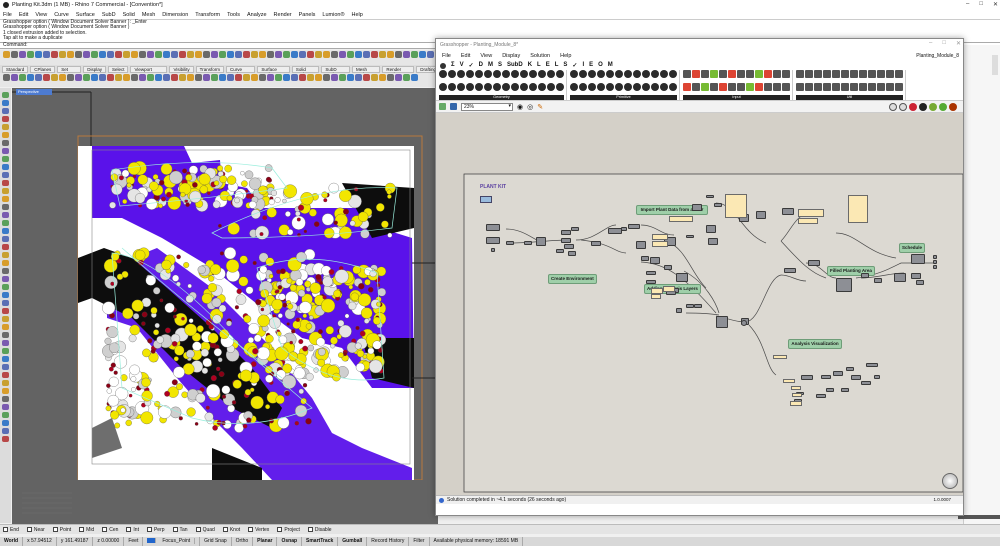  I want to click on preview-mode-icons, so click(923, 106).